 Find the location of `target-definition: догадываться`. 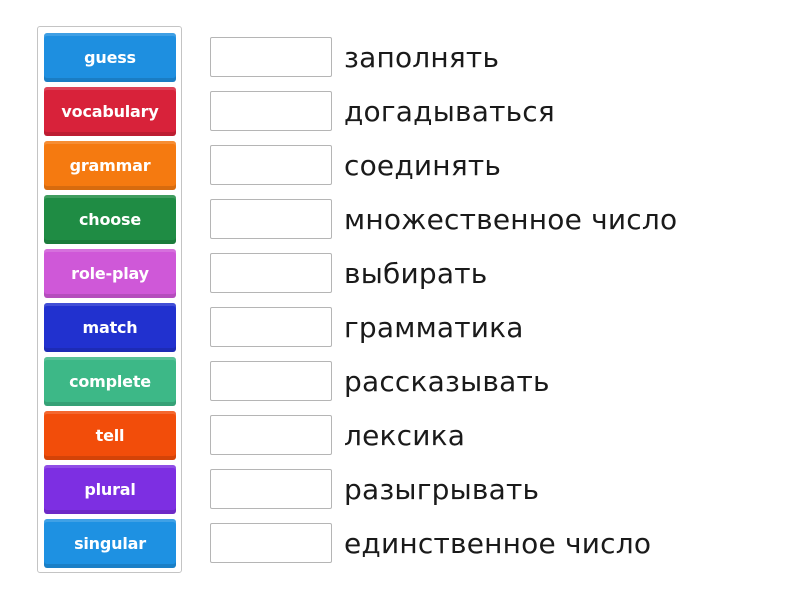

target-definition: догадываться is located at coordinates (449, 111).